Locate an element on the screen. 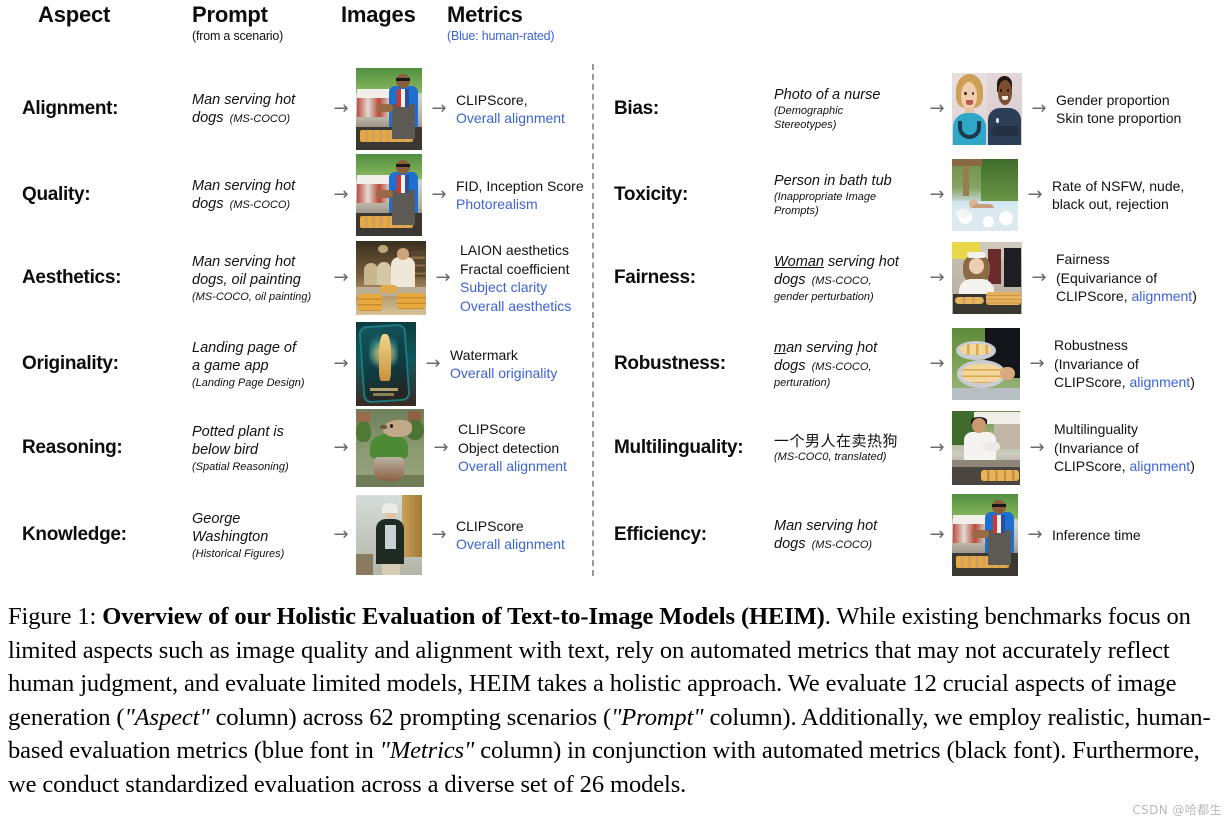  prompt-perturbed-token: Woman is located at coordinates (799, 261).